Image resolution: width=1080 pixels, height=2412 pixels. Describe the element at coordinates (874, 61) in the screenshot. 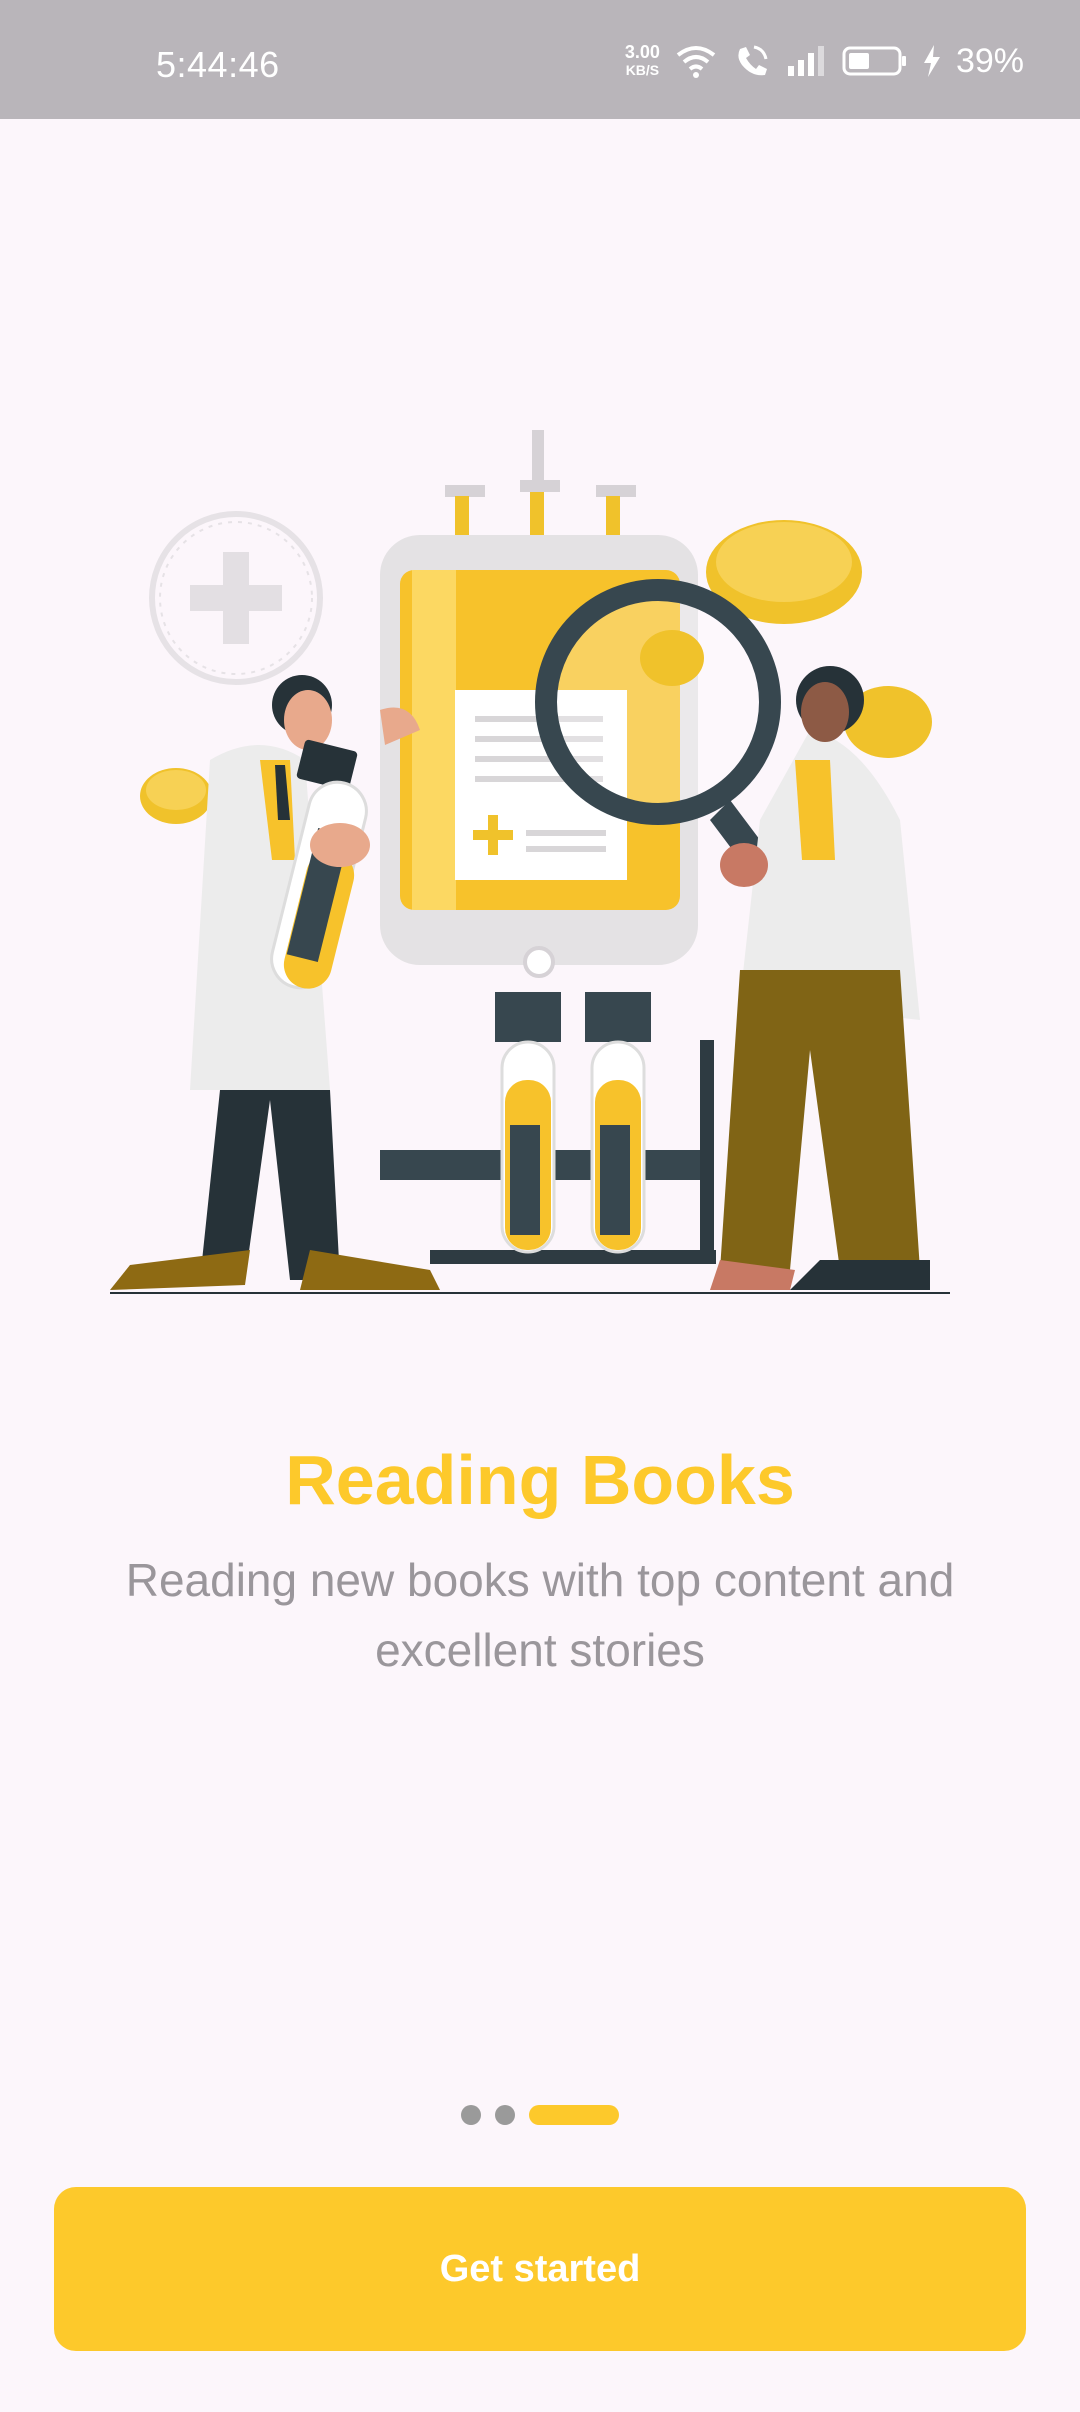

I see `battery-icon` at that location.